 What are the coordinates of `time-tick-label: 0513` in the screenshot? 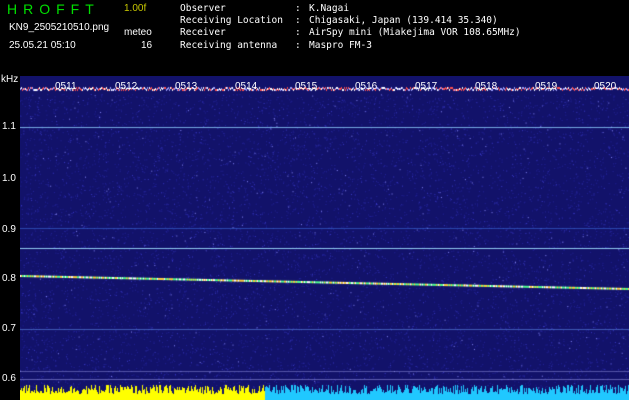 It's located at (186, 86).